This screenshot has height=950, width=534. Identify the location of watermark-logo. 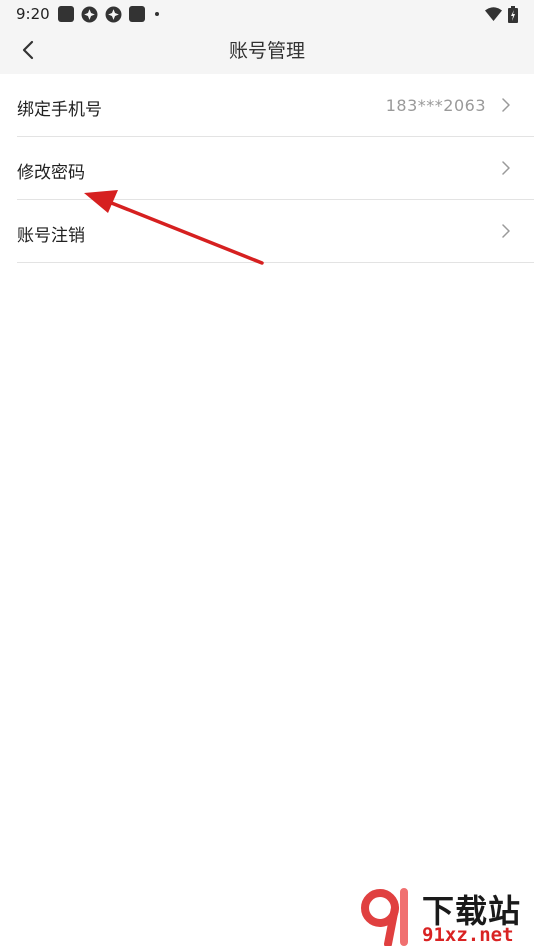
(384, 917).